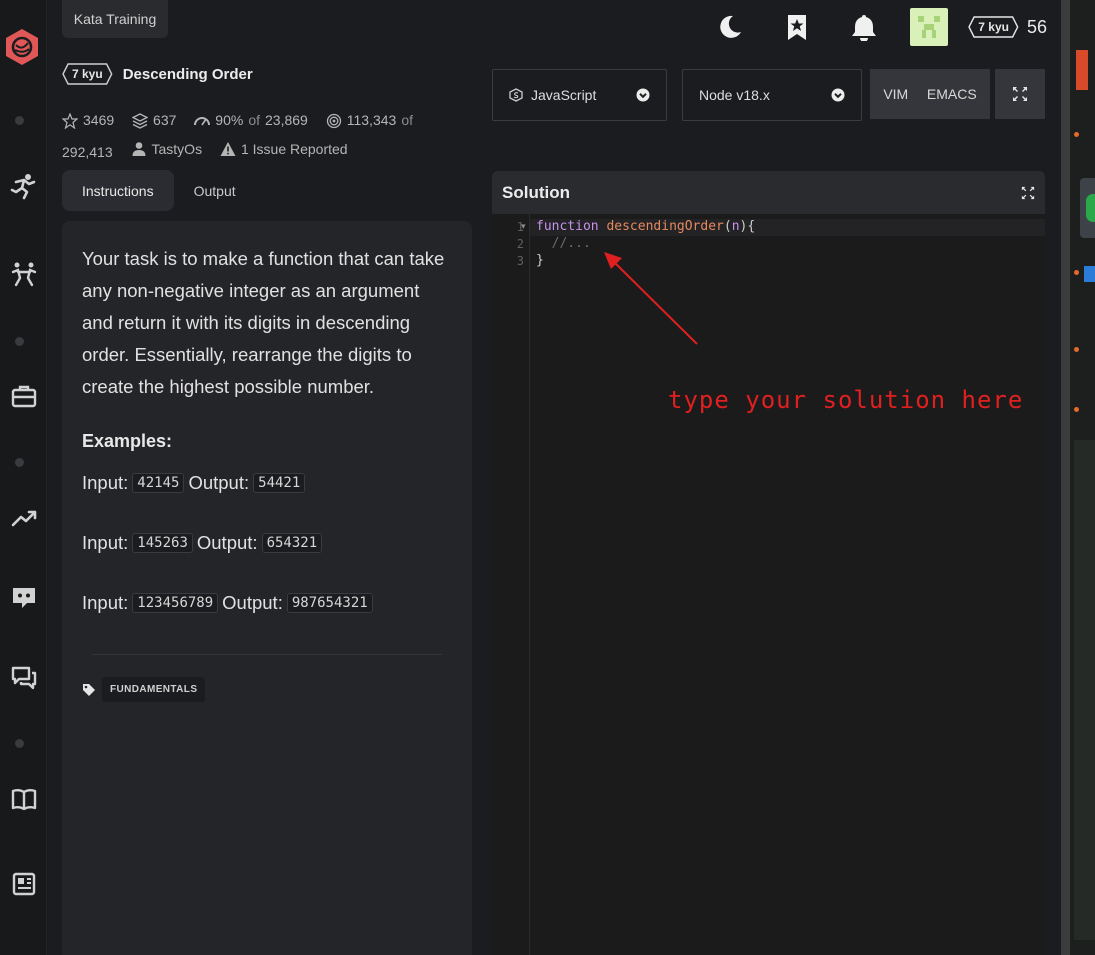 Image resolution: width=1095 pixels, height=955 pixels. Describe the element at coordinates (520, 244) in the screenshot. I see `line-number: 2` at that location.